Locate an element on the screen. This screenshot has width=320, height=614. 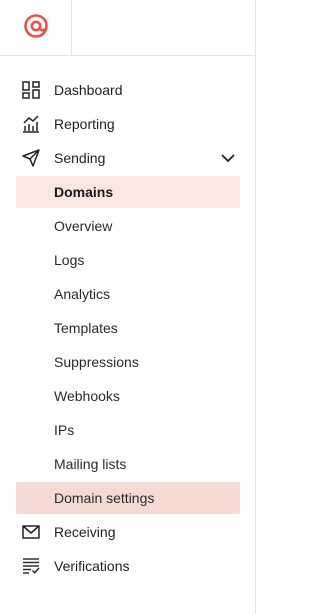
sidebar-subitem-label: Templates is located at coordinates (86, 328).